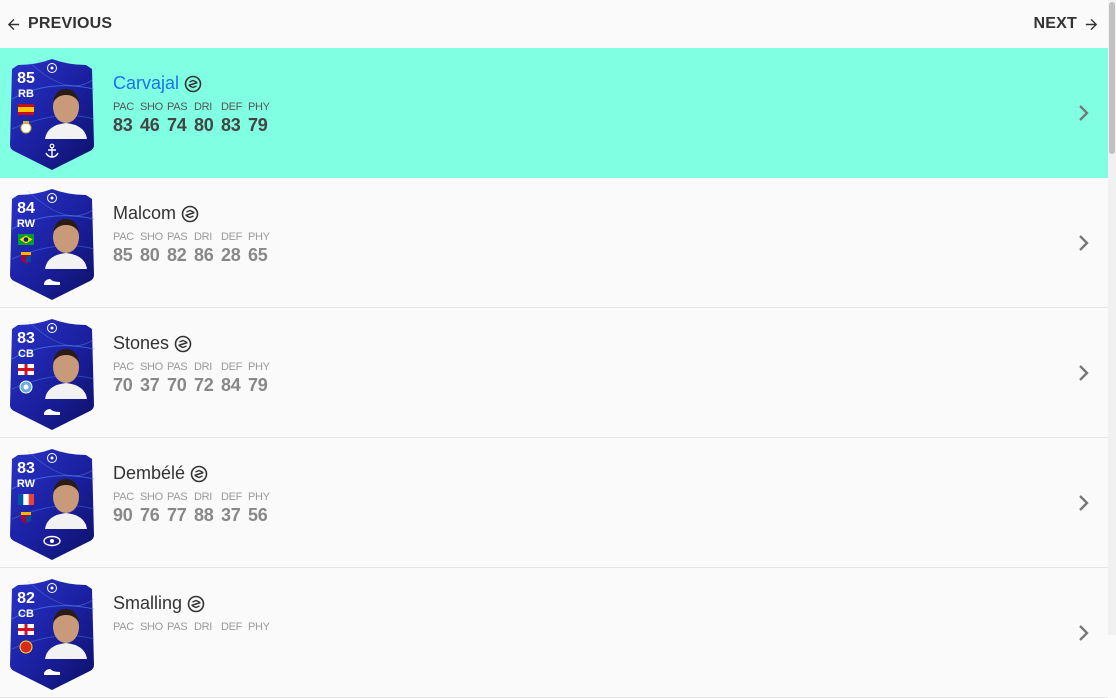 The height and width of the screenshot is (698, 1116). What do you see at coordinates (258, 515) in the screenshot?
I see `stat-value: 56` at bounding box center [258, 515].